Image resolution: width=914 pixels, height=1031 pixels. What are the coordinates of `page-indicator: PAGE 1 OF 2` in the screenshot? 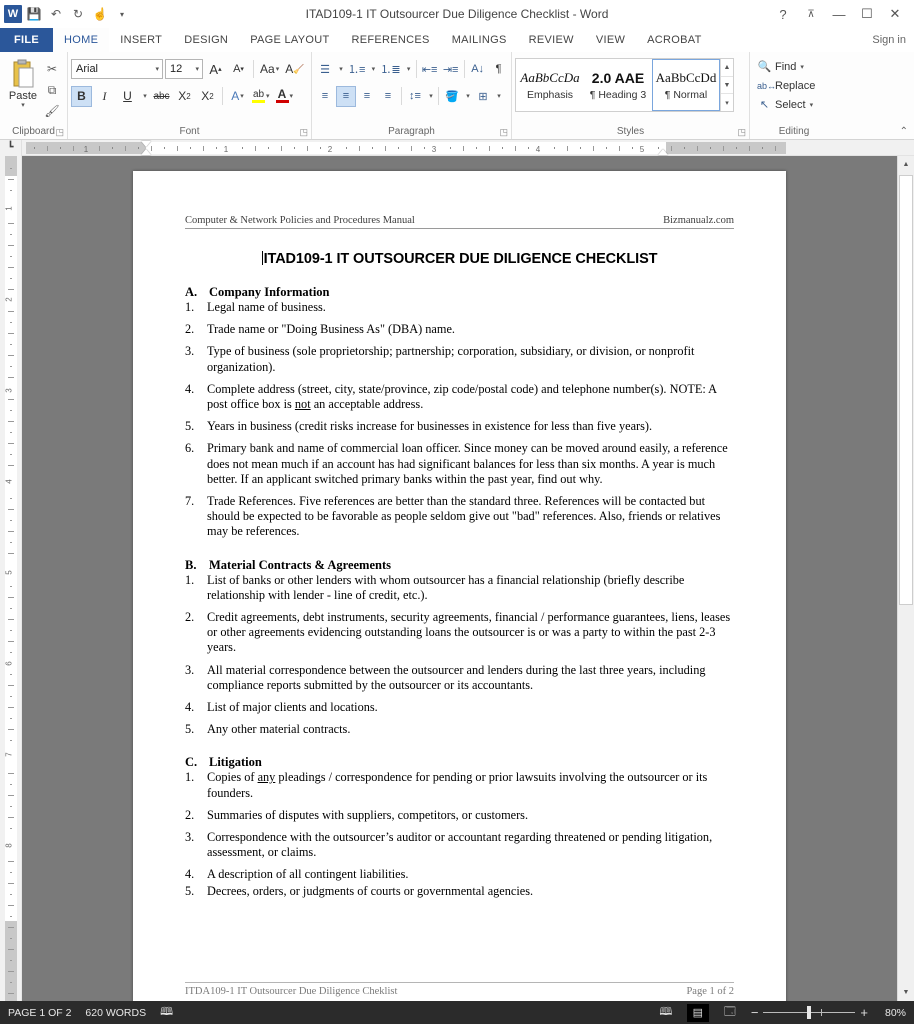 It's located at (39, 1013).